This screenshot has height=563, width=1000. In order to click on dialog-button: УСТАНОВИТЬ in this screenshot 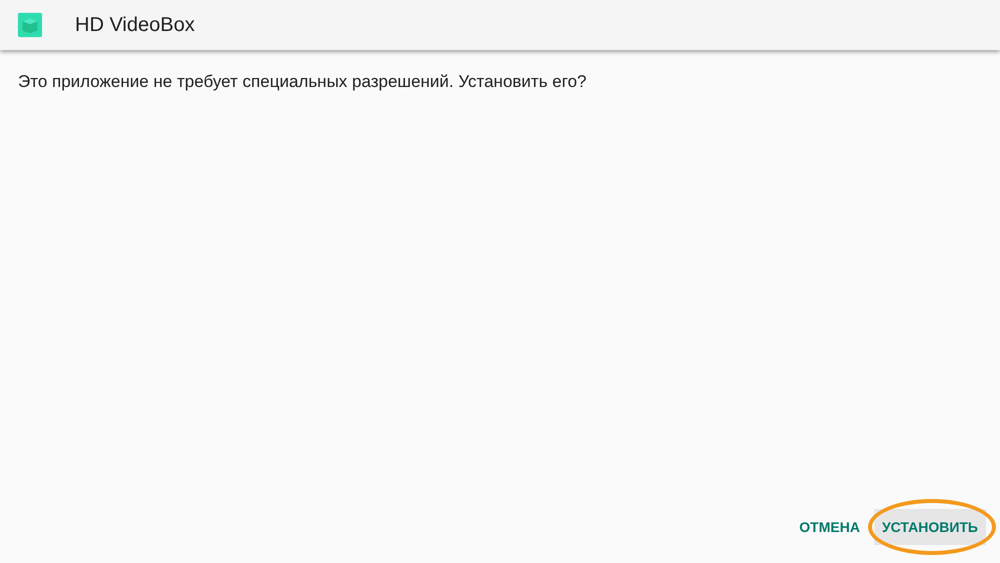, I will do `click(930, 527)`.